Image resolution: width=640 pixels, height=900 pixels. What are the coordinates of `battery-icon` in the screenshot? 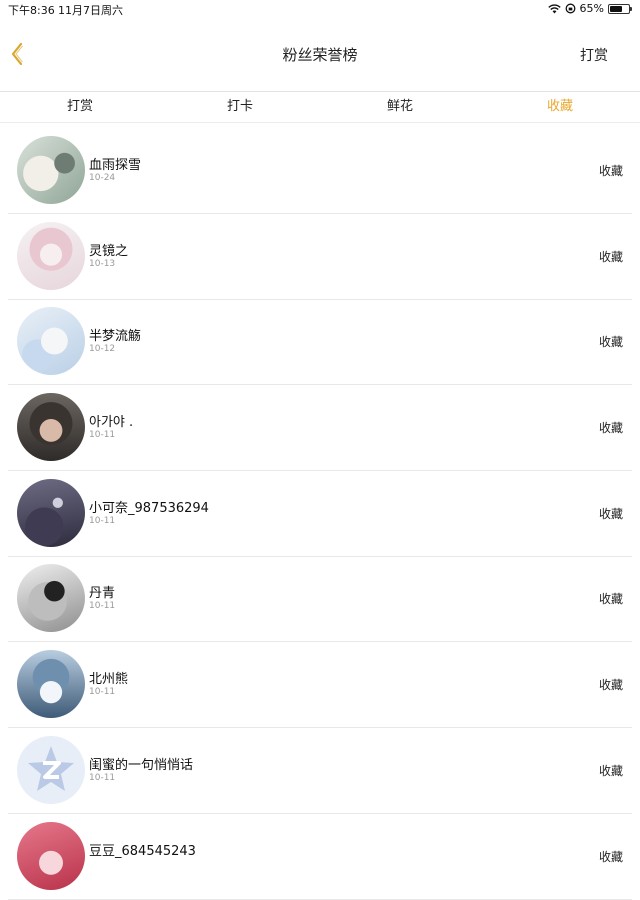 It's located at (620, 8).